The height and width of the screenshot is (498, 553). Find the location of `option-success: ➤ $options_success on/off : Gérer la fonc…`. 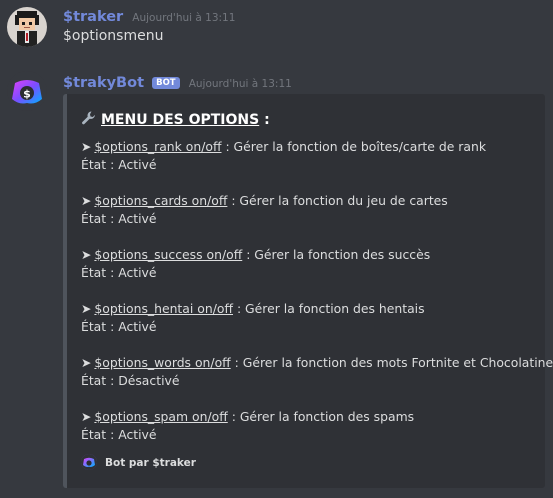

option-success: ➤ $options_success on/off : Gérer la fonc… is located at coordinates (255, 264).